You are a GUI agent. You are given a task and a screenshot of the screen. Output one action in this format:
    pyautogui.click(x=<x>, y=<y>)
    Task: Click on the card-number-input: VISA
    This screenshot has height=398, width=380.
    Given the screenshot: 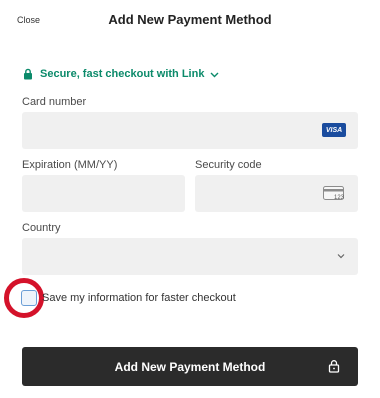 What is the action you would take?
    pyautogui.click(x=190, y=130)
    